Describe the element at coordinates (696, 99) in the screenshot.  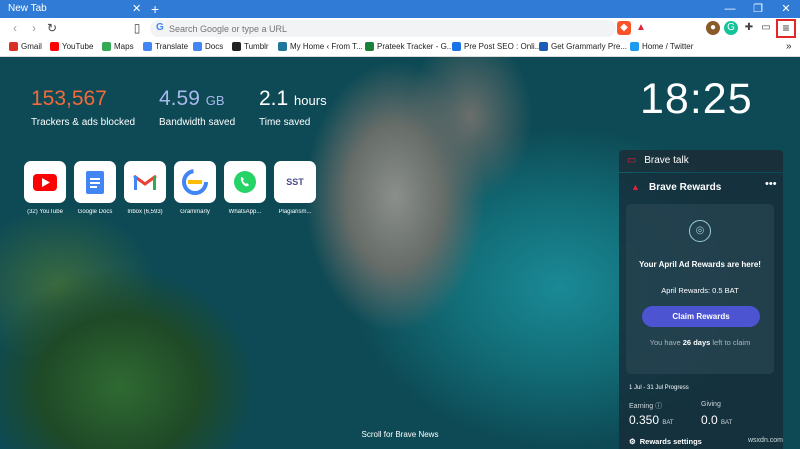
I see `clock: 18:25` at that location.